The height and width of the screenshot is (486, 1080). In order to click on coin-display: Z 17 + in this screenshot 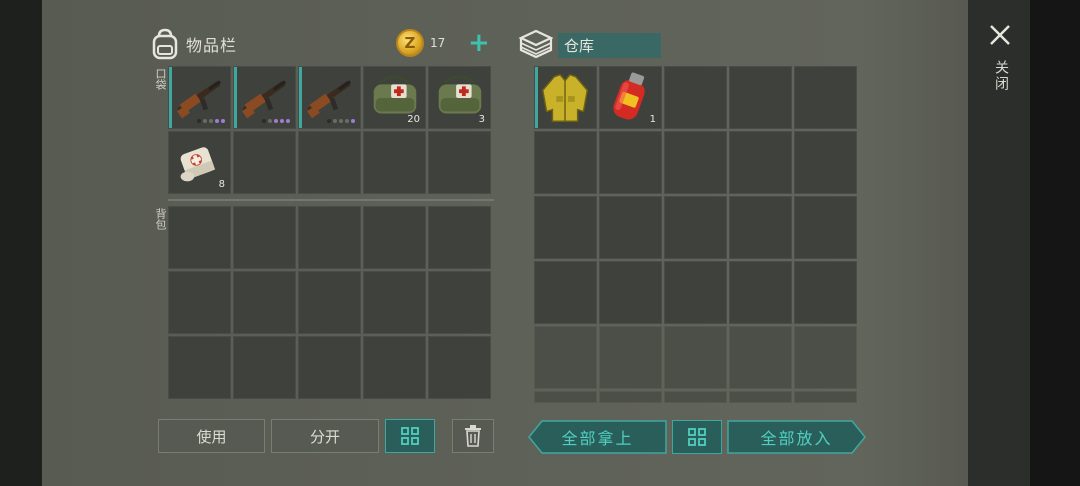, I will do `click(445, 43)`.